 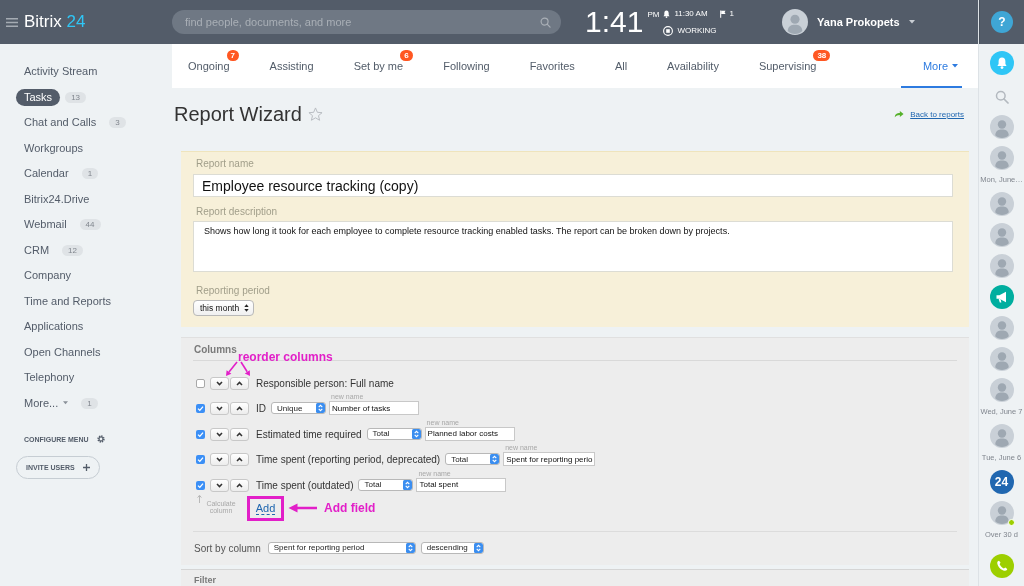 I want to click on sidebar-item: Activity Stream, so click(x=61, y=72).